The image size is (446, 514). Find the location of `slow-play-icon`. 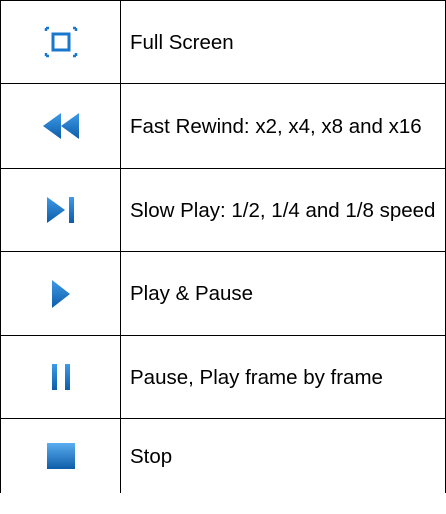

slow-play-icon is located at coordinates (60, 210).